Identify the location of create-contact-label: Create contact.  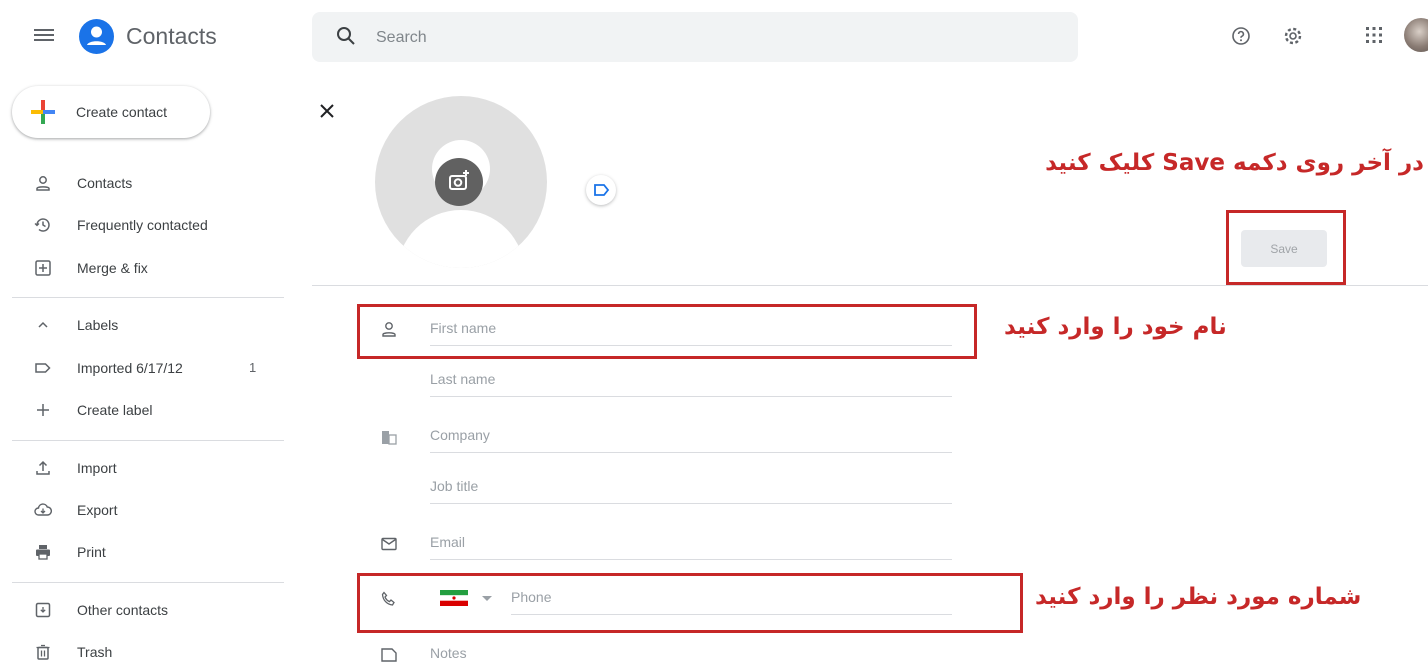
(122, 112).